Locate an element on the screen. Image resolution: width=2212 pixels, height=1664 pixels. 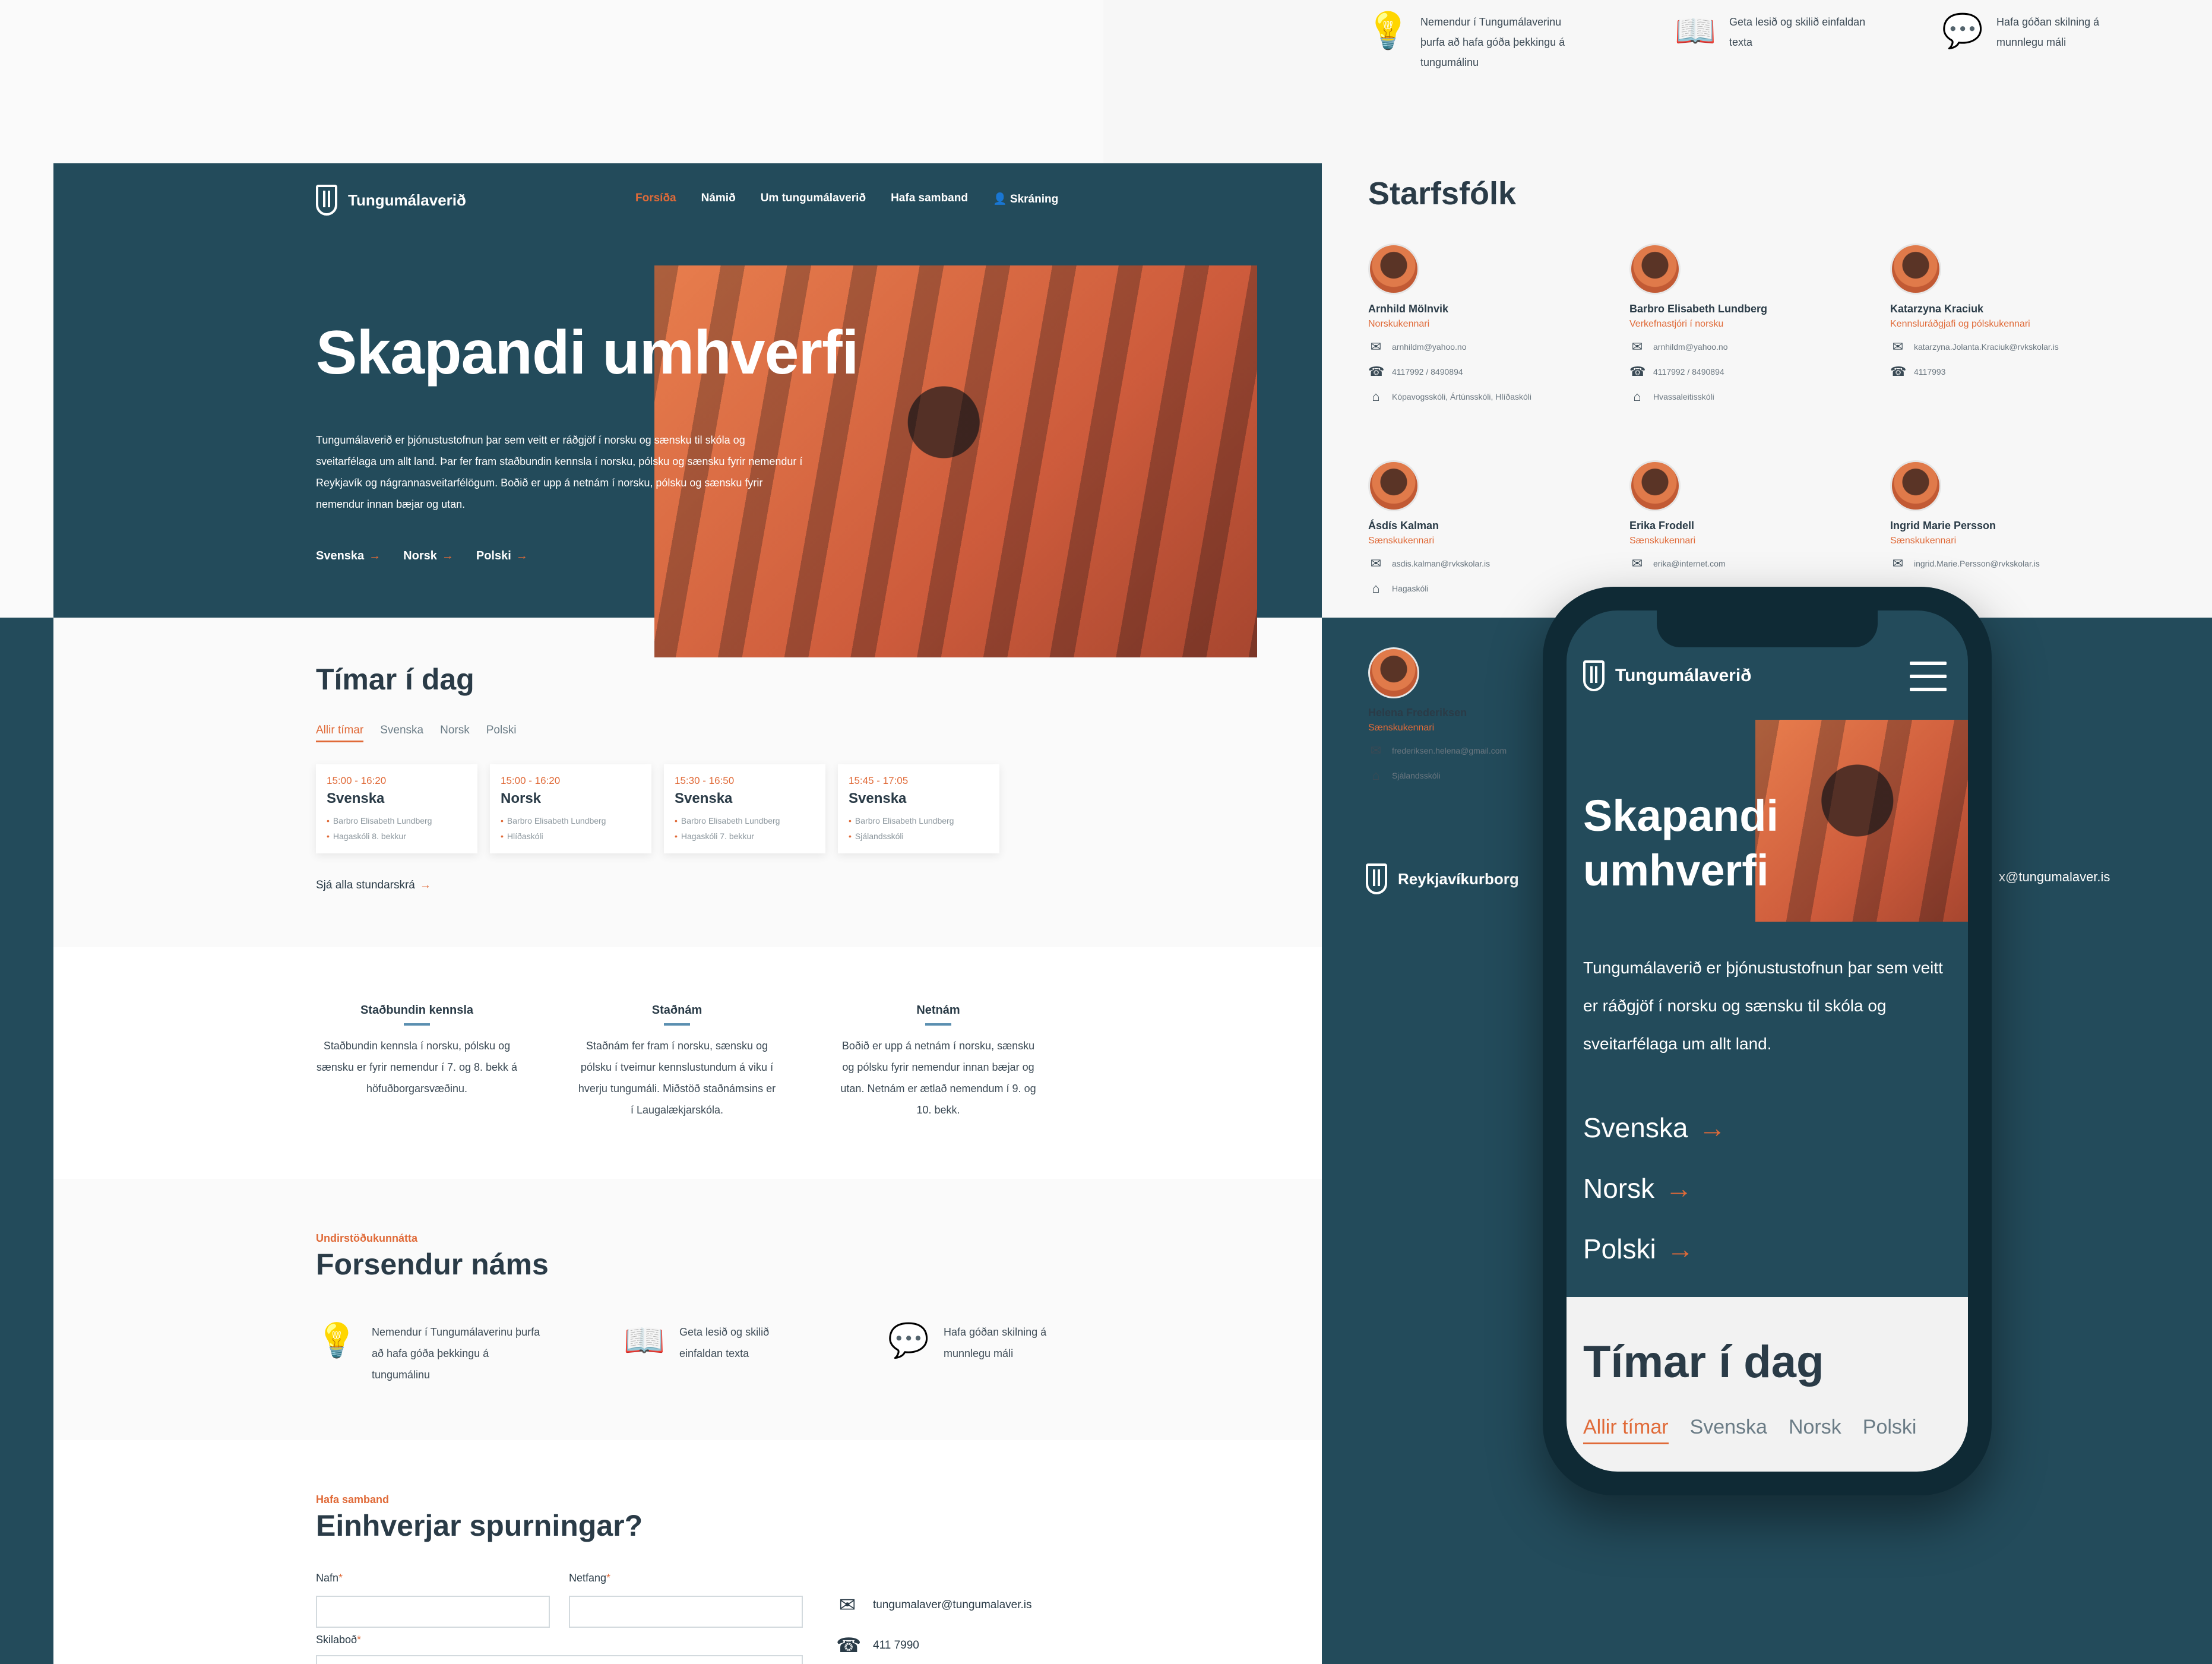
mobile-tab-all: Allir tímar is located at coordinates (1626, 1430).